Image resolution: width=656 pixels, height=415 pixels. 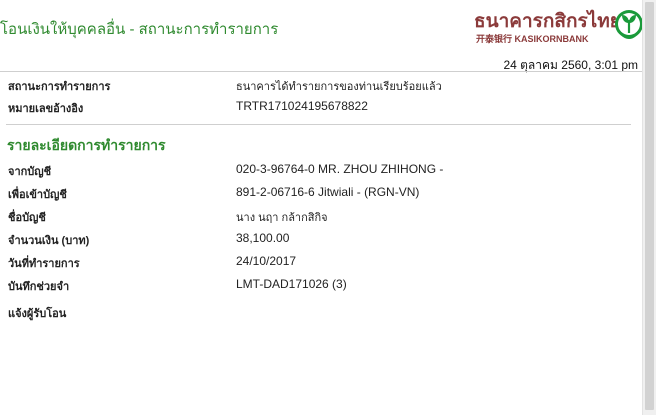 What do you see at coordinates (340, 169) in the screenshot?
I see `from-account-value: 020-3-96764-0 MR. ZHOU ZHIHONG -` at bounding box center [340, 169].